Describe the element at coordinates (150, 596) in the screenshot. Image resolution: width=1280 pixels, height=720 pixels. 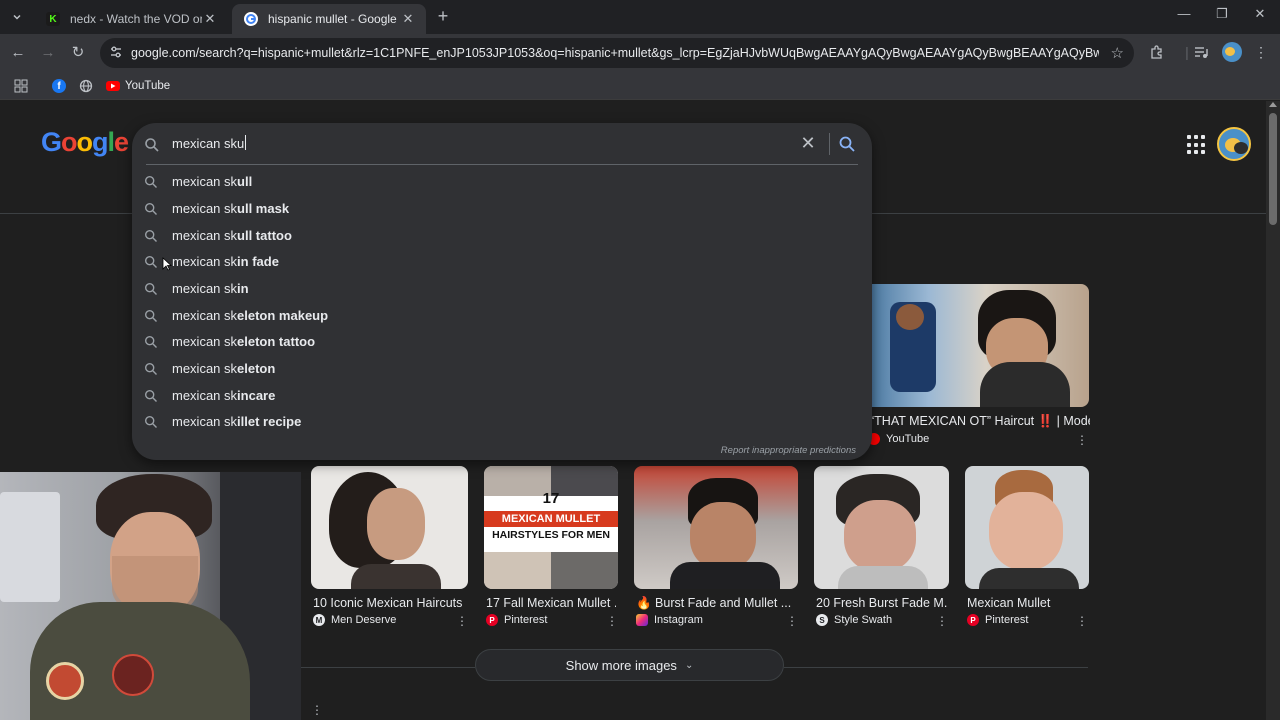
I see `webcam-overlay` at that location.